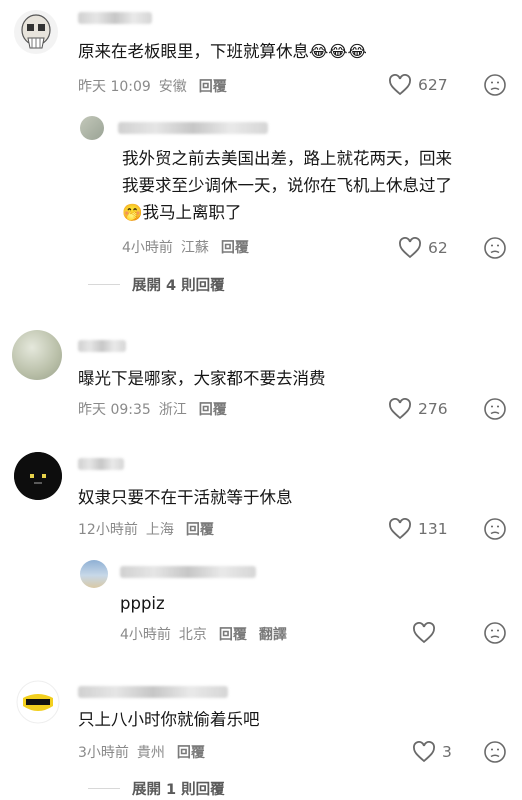 This screenshot has height=800, width=522. Describe the element at coordinates (423, 248) in the screenshot. I see `like-button: 62` at that location.